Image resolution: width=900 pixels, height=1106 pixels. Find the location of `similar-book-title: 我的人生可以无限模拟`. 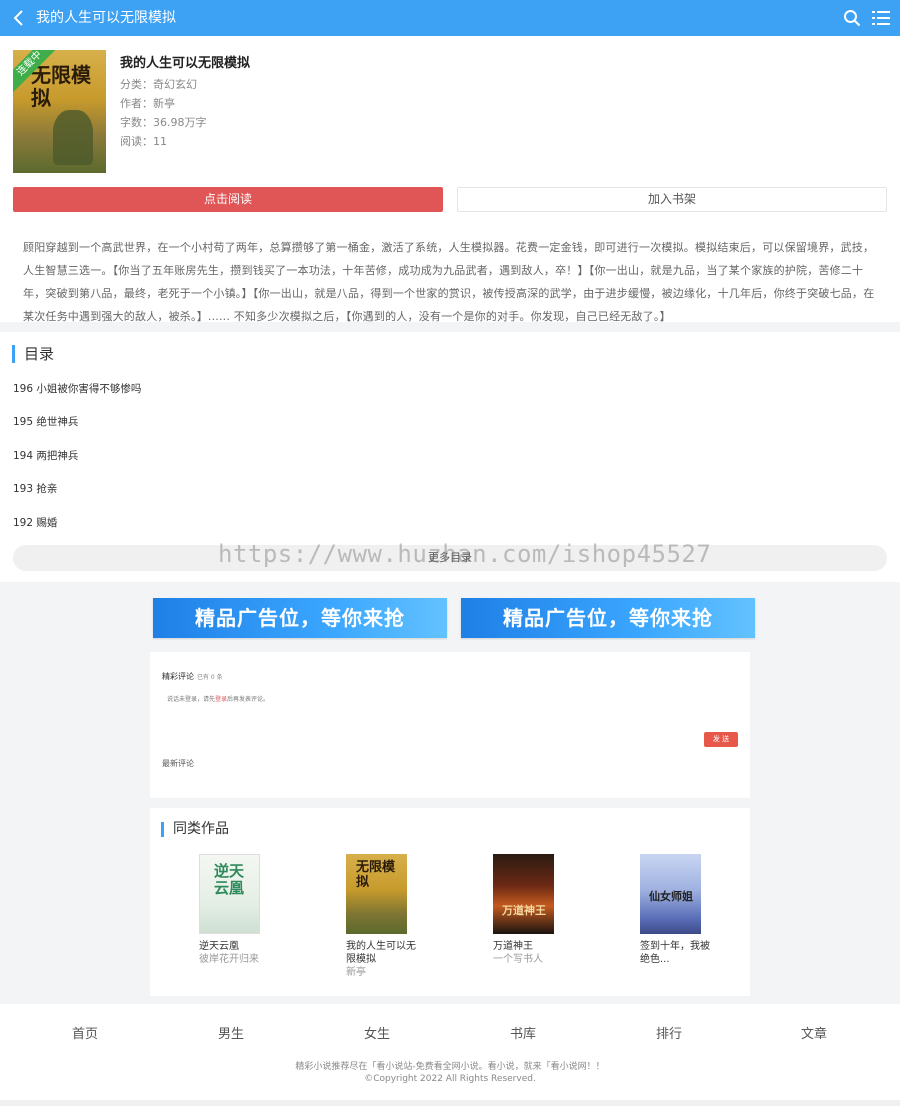

similar-book-title: 我的人生可以无限模拟 is located at coordinates (381, 953).